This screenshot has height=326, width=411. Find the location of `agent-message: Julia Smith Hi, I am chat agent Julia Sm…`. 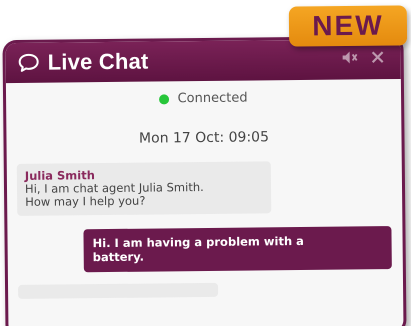

agent-message: Julia Smith Hi, I am chat agent Julia Sm… is located at coordinates (144, 188).